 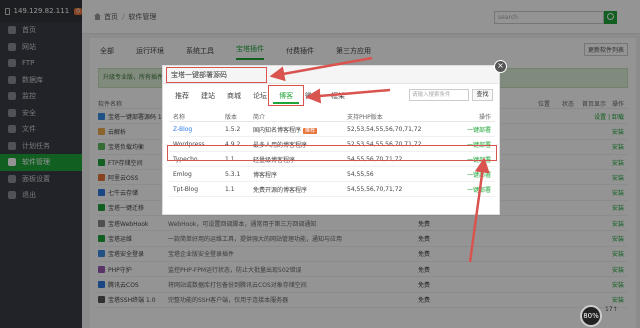 I want to click on modal-search-button: 查找, so click(x=482, y=95).